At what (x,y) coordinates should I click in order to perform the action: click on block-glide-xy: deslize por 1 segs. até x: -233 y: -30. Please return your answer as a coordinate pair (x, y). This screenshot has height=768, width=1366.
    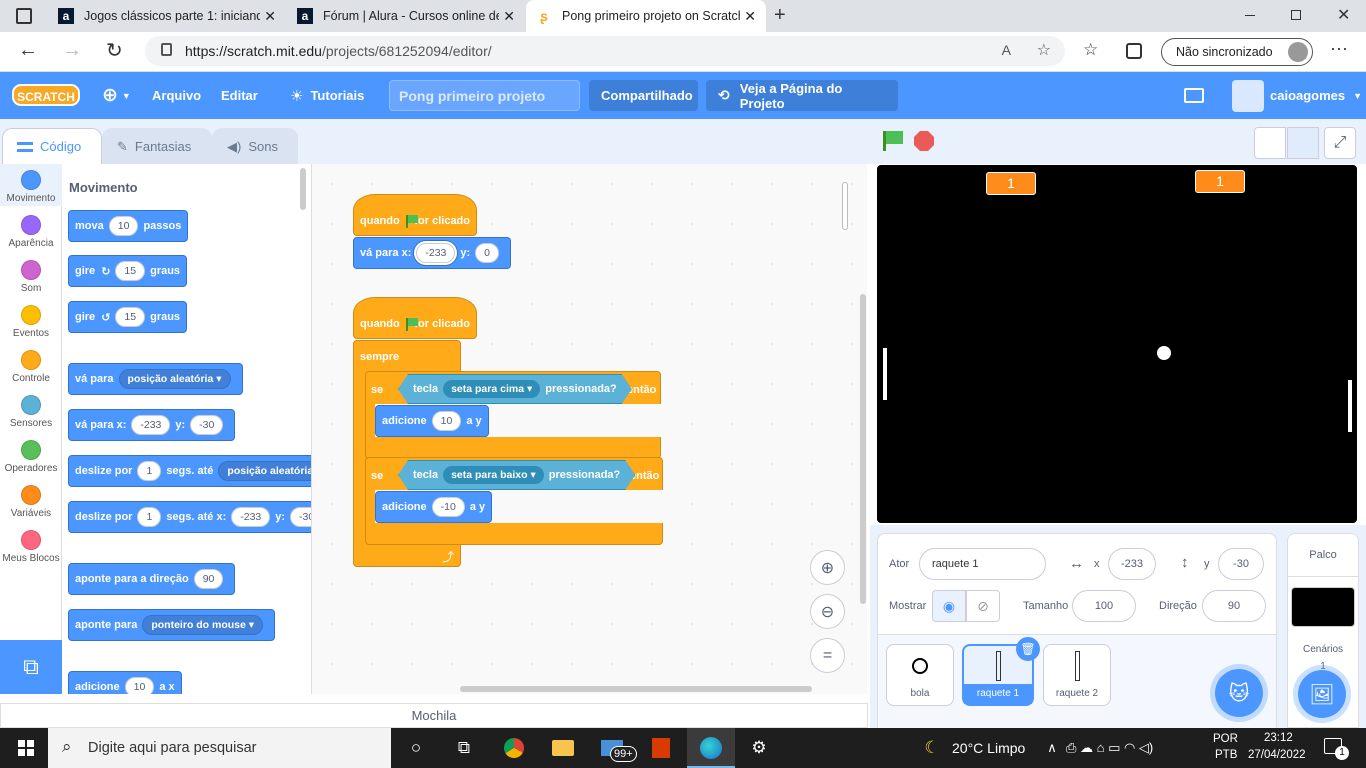
    Looking at the image, I should click on (189, 517).